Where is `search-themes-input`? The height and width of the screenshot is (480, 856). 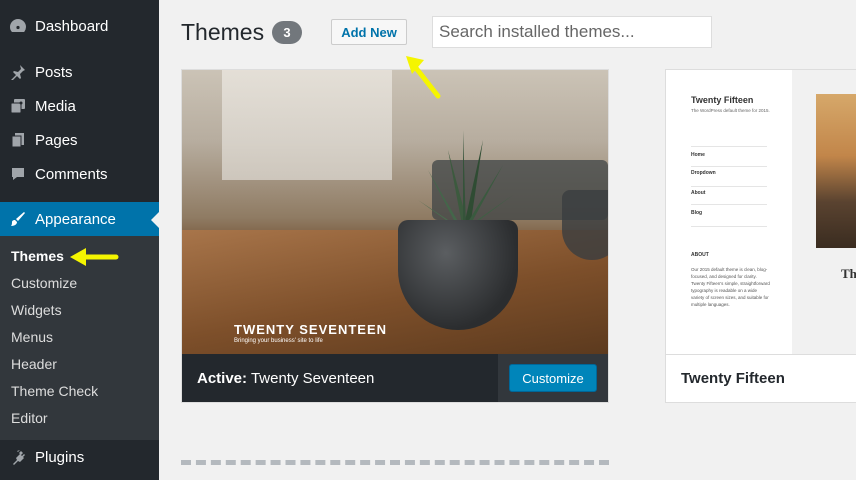 search-themes-input is located at coordinates (572, 32).